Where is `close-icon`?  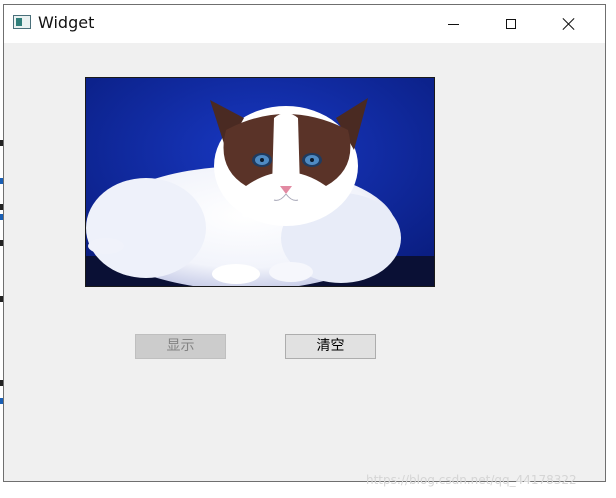
close-icon is located at coordinates (569, 24).